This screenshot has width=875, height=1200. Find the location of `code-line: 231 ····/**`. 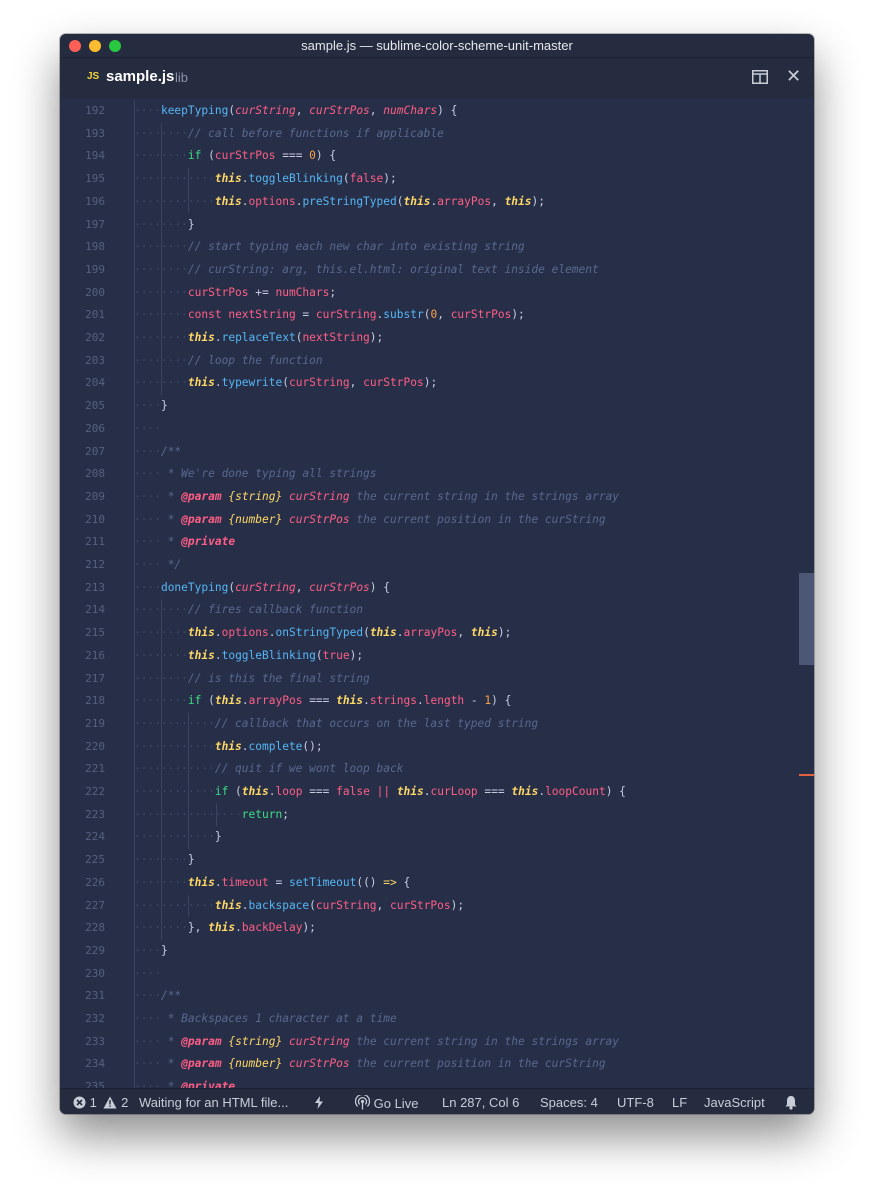

code-line: 231 ····/** is located at coordinates (430, 996).